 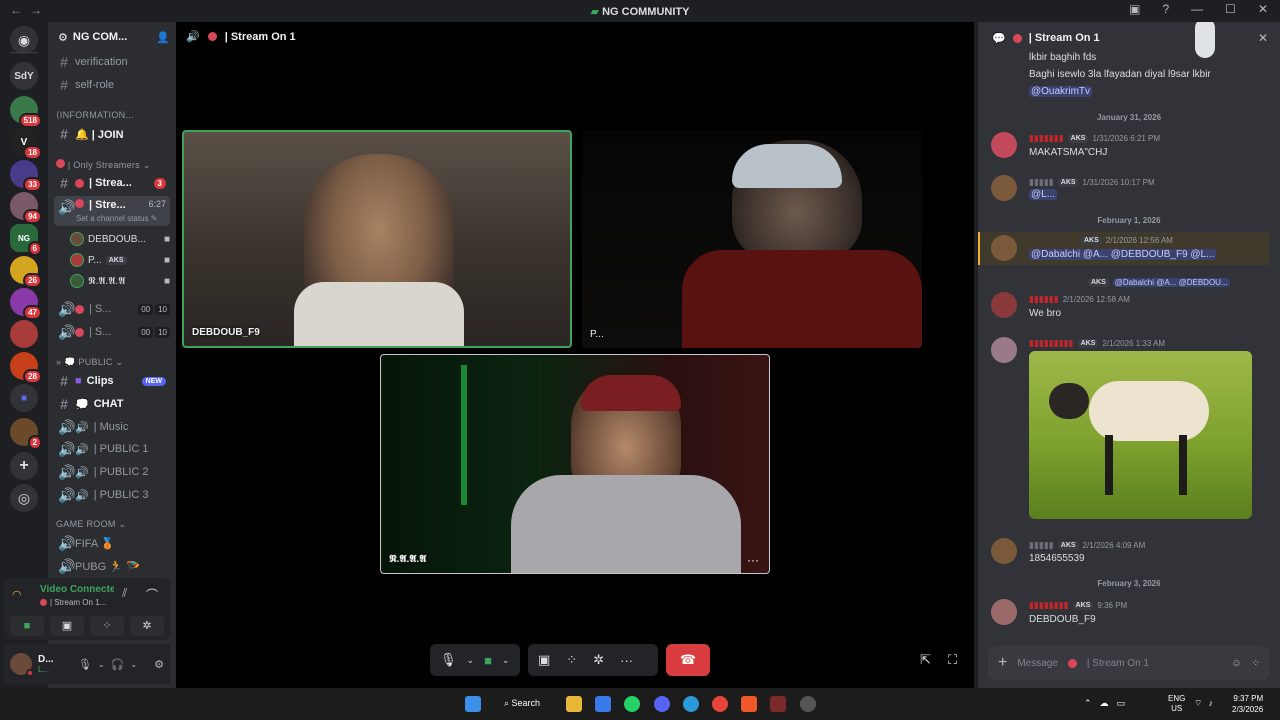 What do you see at coordinates (112, 543) in the screenshot?
I see `voice-channel-fifa: 🔊 FIFA 🥉` at bounding box center [112, 543].